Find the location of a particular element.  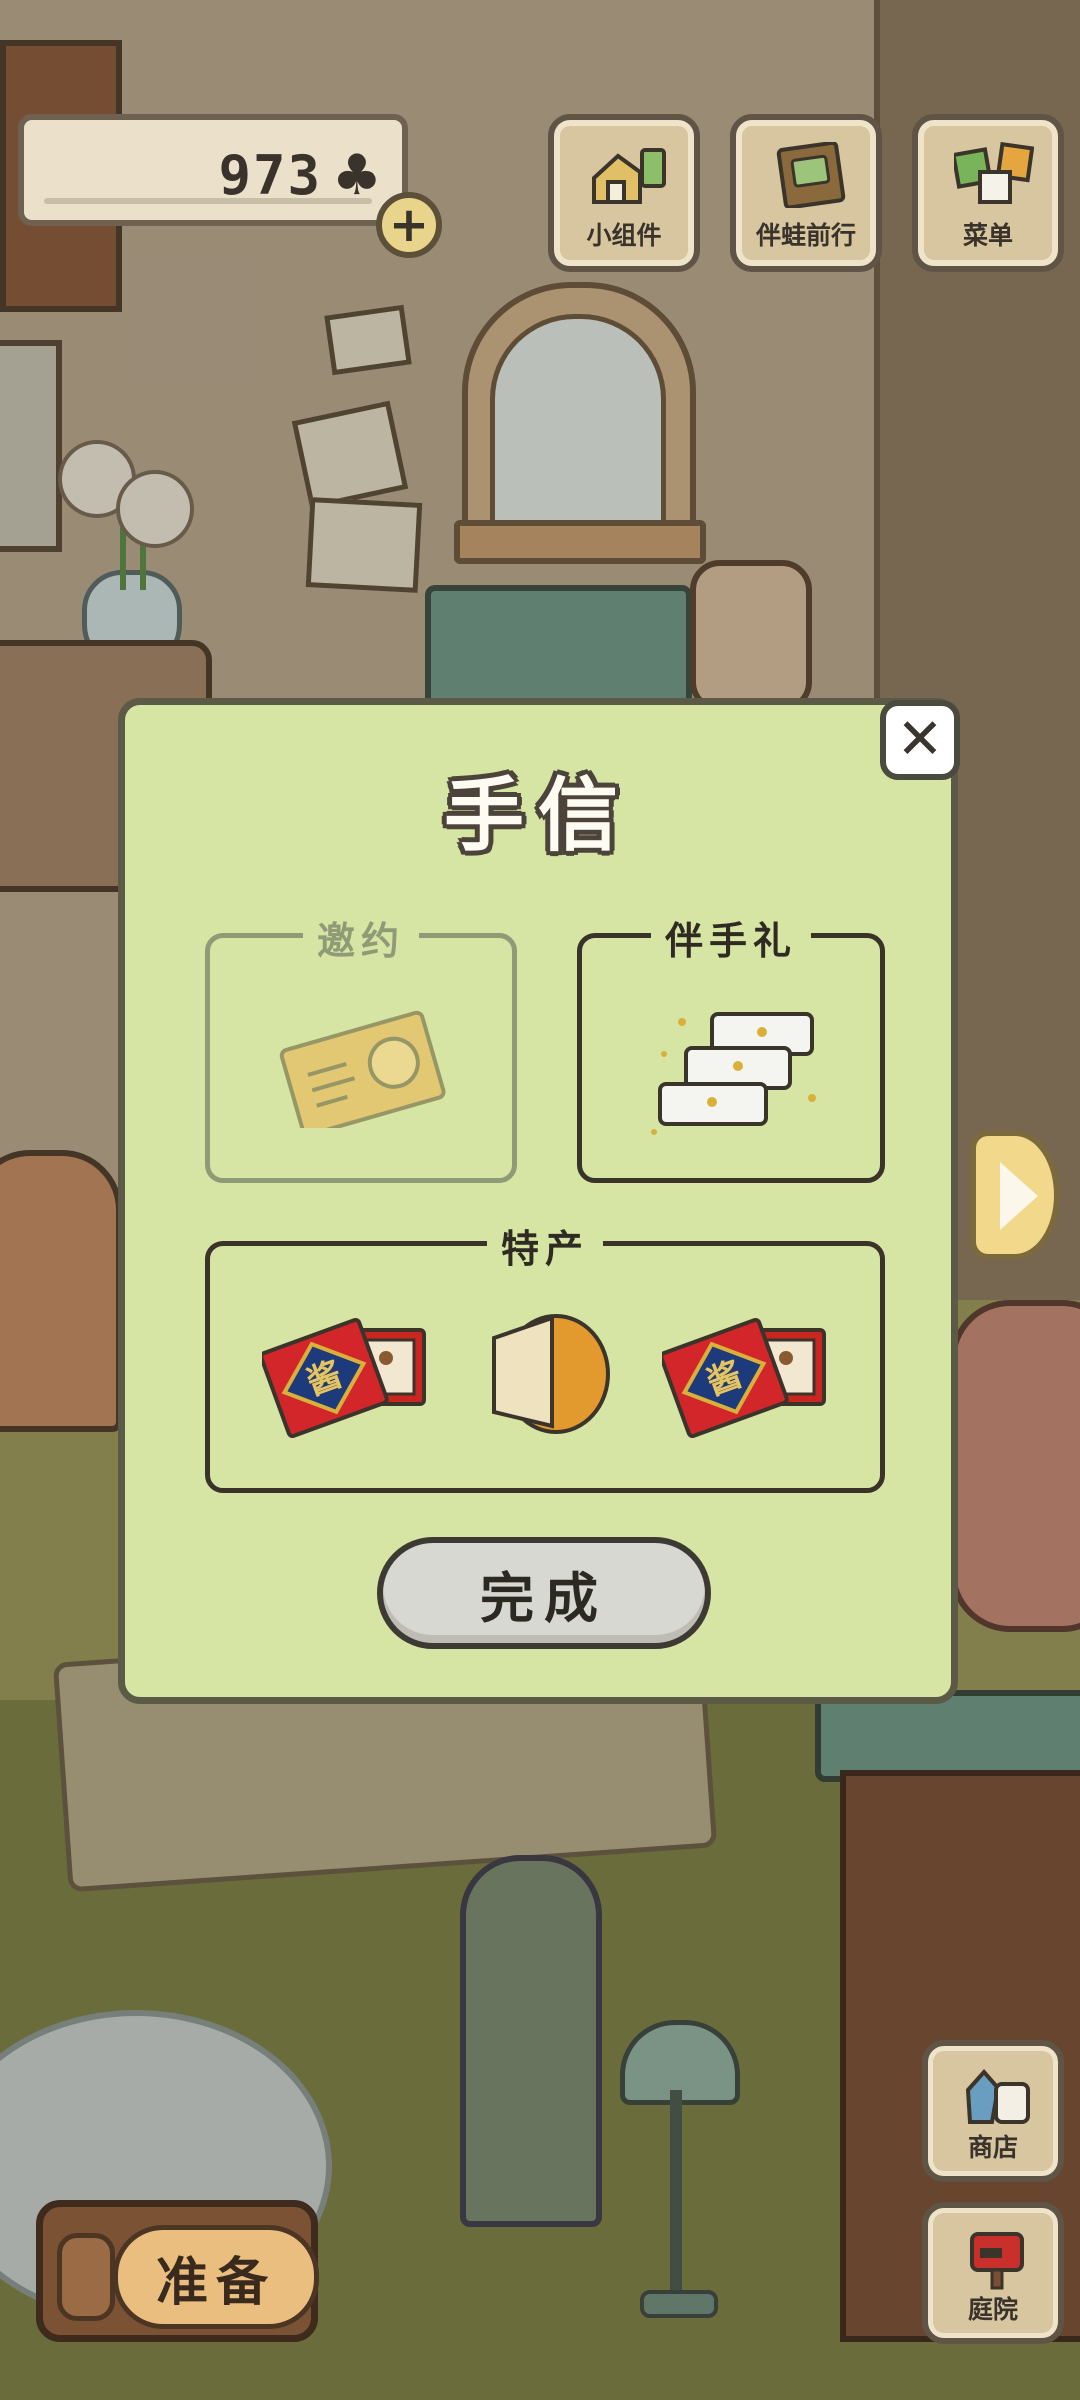

invitation-card-icon is located at coordinates (362, 1069).